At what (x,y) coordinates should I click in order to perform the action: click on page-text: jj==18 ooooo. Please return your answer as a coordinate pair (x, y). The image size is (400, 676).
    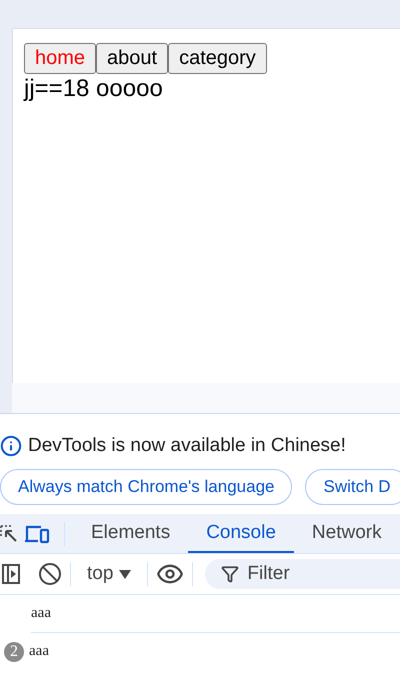
    Looking at the image, I should click on (94, 89).